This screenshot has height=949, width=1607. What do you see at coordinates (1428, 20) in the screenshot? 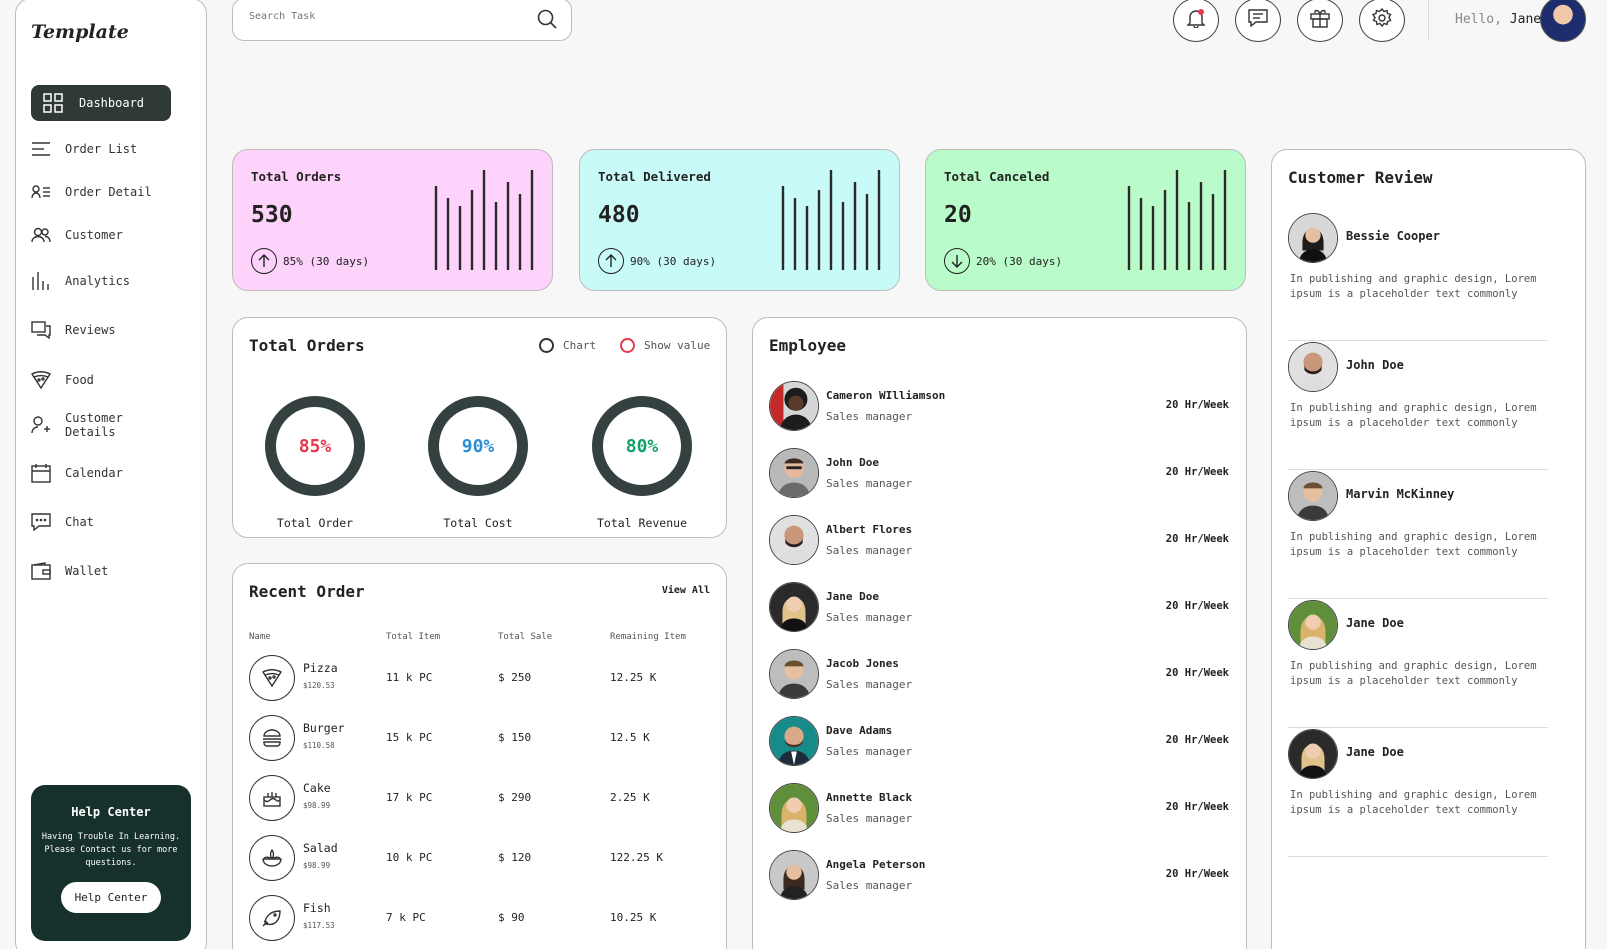
I see `header-divider` at bounding box center [1428, 20].